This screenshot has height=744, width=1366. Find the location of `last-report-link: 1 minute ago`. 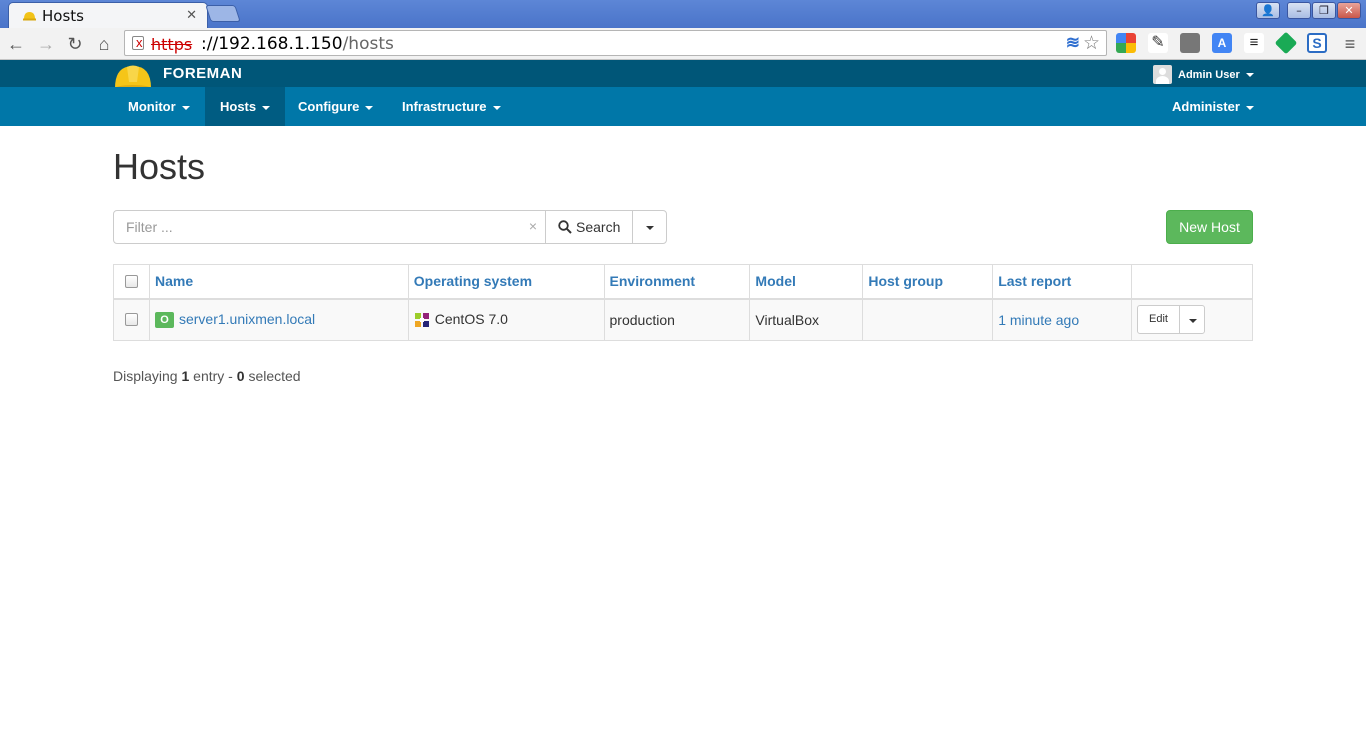

last-report-link: 1 minute ago is located at coordinates (1038, 320).